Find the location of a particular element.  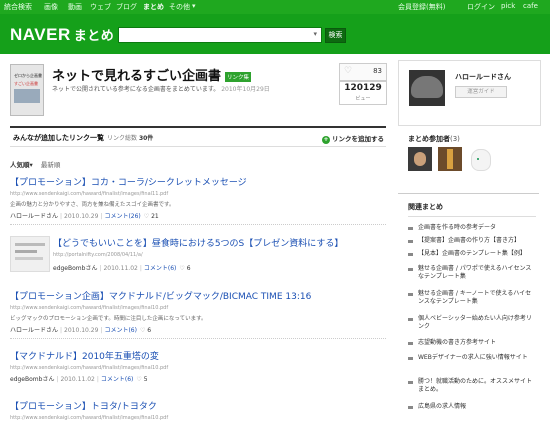

profile-name: ハロールードさん is located at coordinates (483, 77).